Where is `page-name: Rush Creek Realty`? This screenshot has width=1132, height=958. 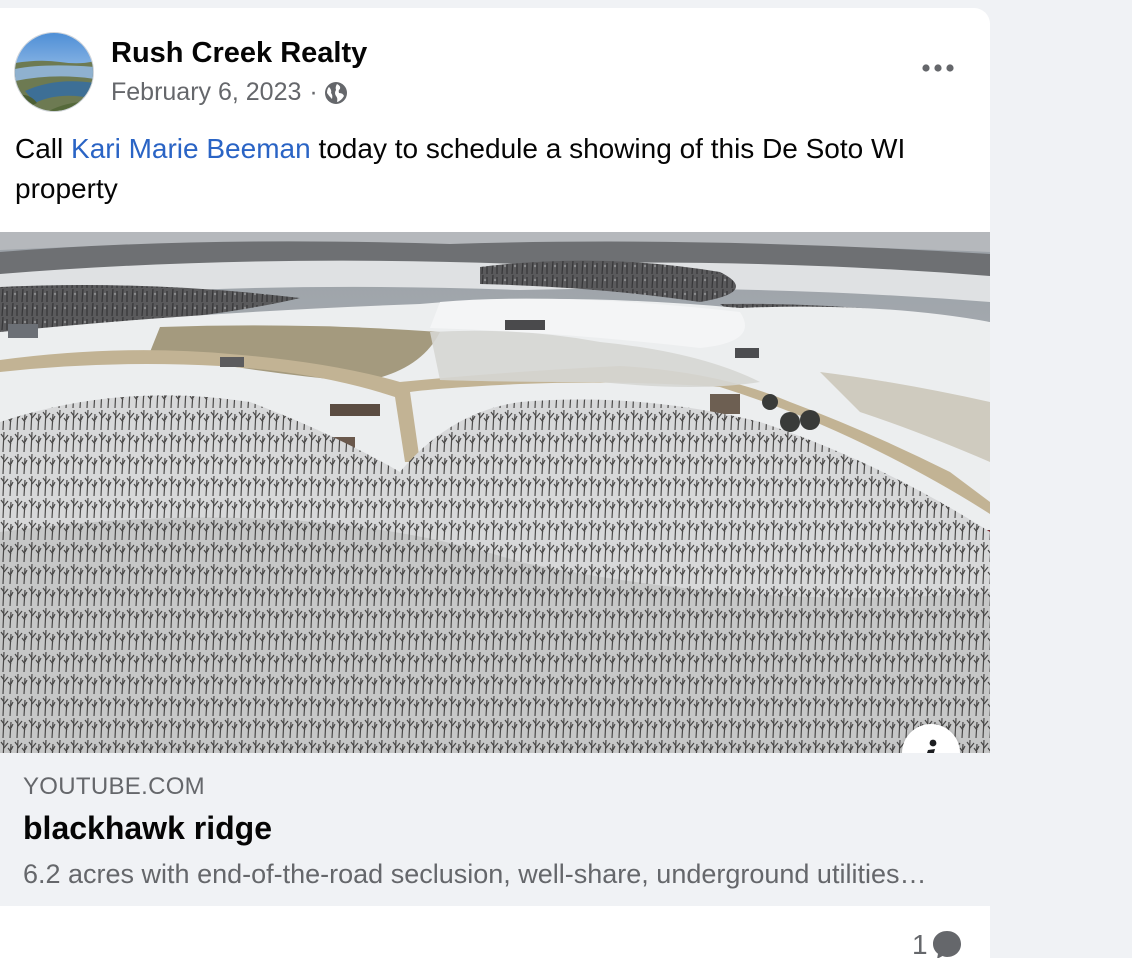
page-name: Rush Creek Realty is located at coordinates (239, 53).